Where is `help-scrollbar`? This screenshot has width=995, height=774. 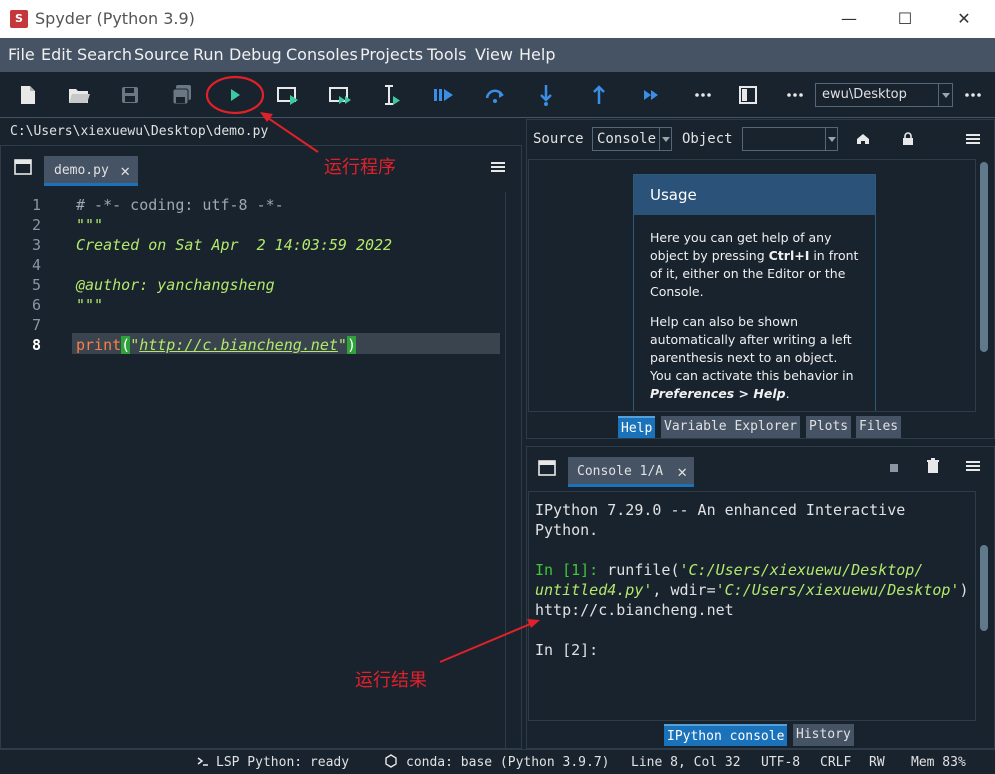 help-scrollbar is located at coordinates (984, 286).